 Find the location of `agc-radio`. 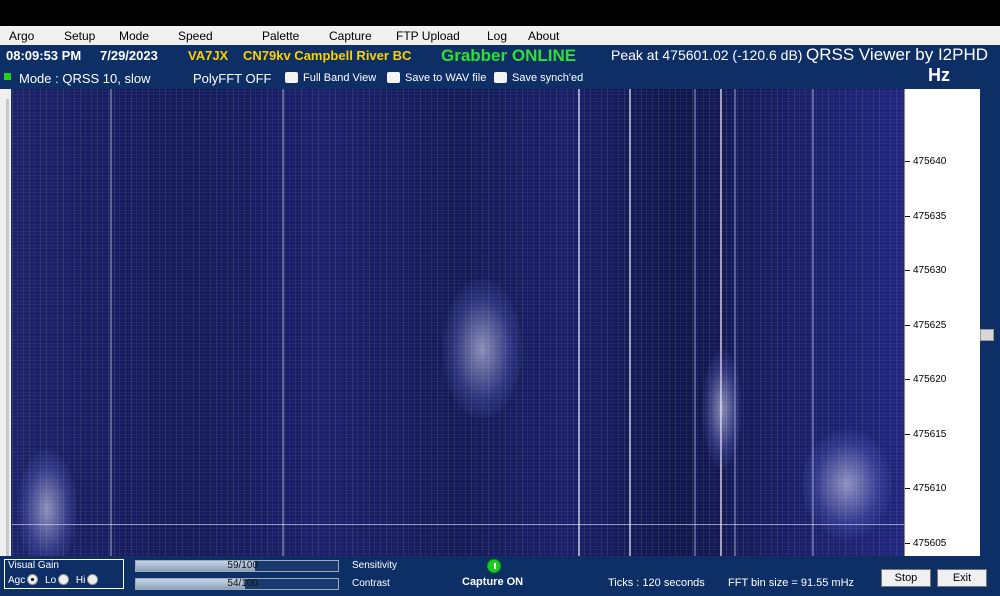

agc-radio is located at coordinates (33, 579).